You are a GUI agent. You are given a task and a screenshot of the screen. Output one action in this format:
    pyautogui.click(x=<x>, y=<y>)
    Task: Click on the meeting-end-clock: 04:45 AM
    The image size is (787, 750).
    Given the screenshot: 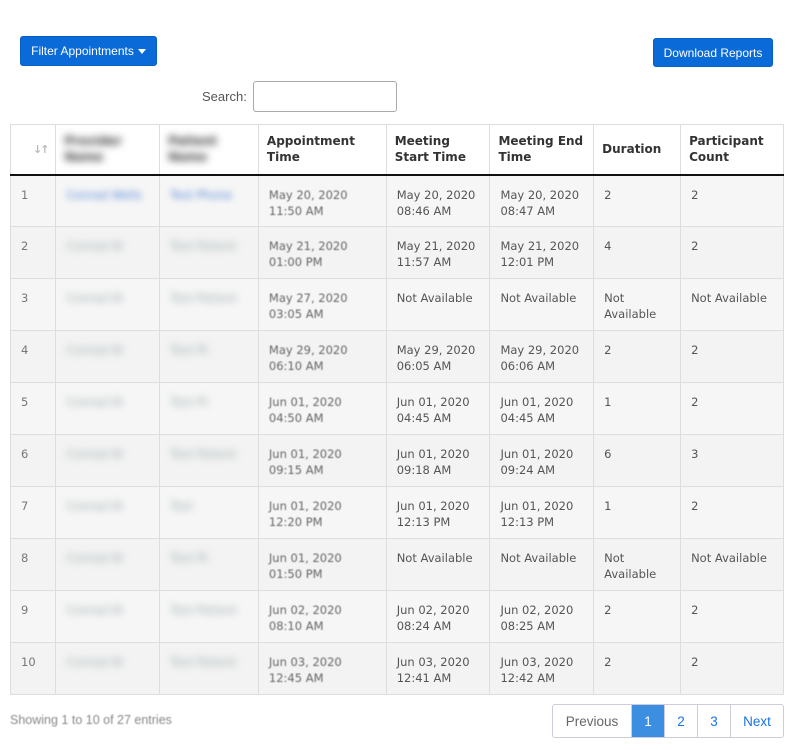 What is the action you would take?
    pyautogui.click(x=528, y=418)
    